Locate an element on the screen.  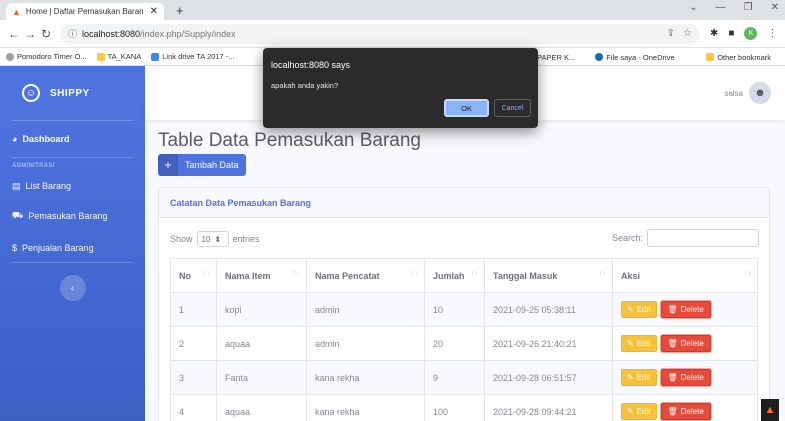
close-icon: ✕ is located at coordinates (154, 11).